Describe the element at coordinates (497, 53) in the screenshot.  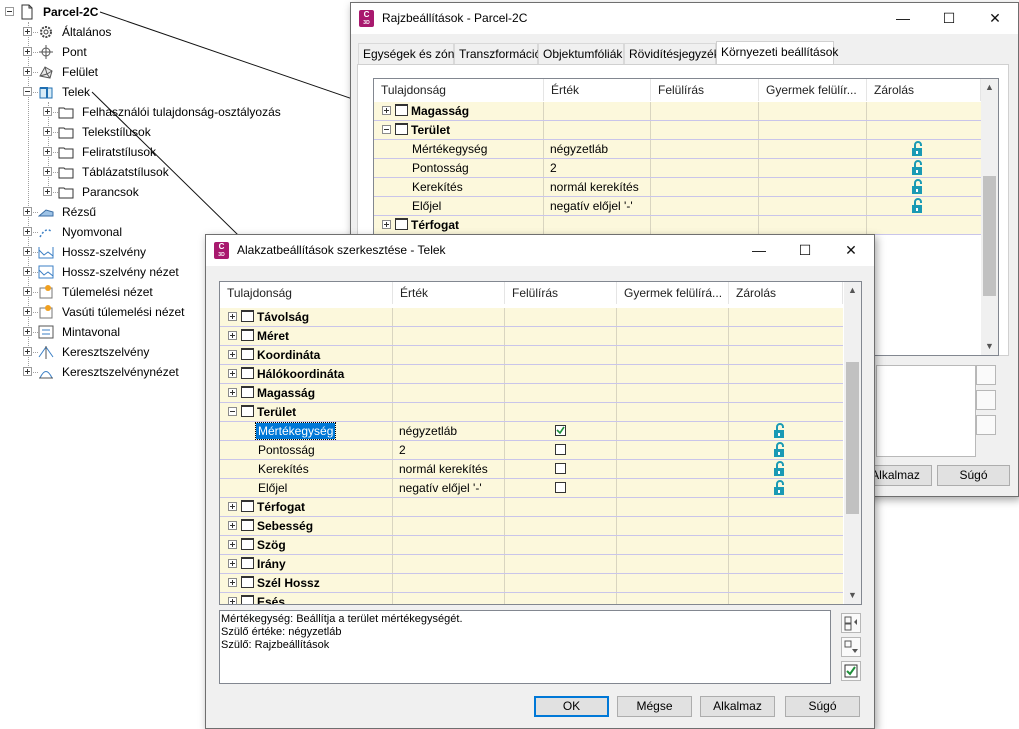
I see `tab-item: Transzformáció` at that location.